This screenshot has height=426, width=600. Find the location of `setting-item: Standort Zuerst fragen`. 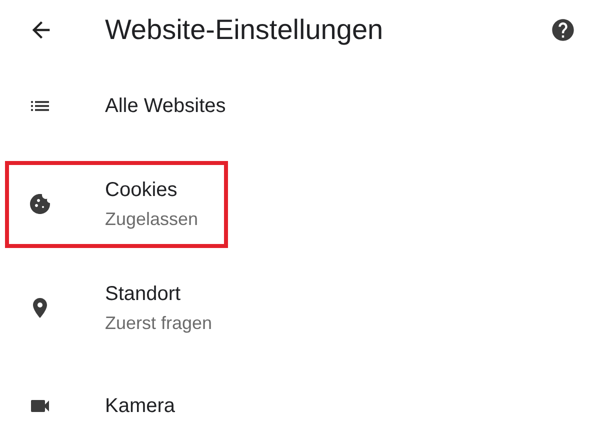

setting-item: Standort Zuerst fragen is located at coordinates (123, 308).